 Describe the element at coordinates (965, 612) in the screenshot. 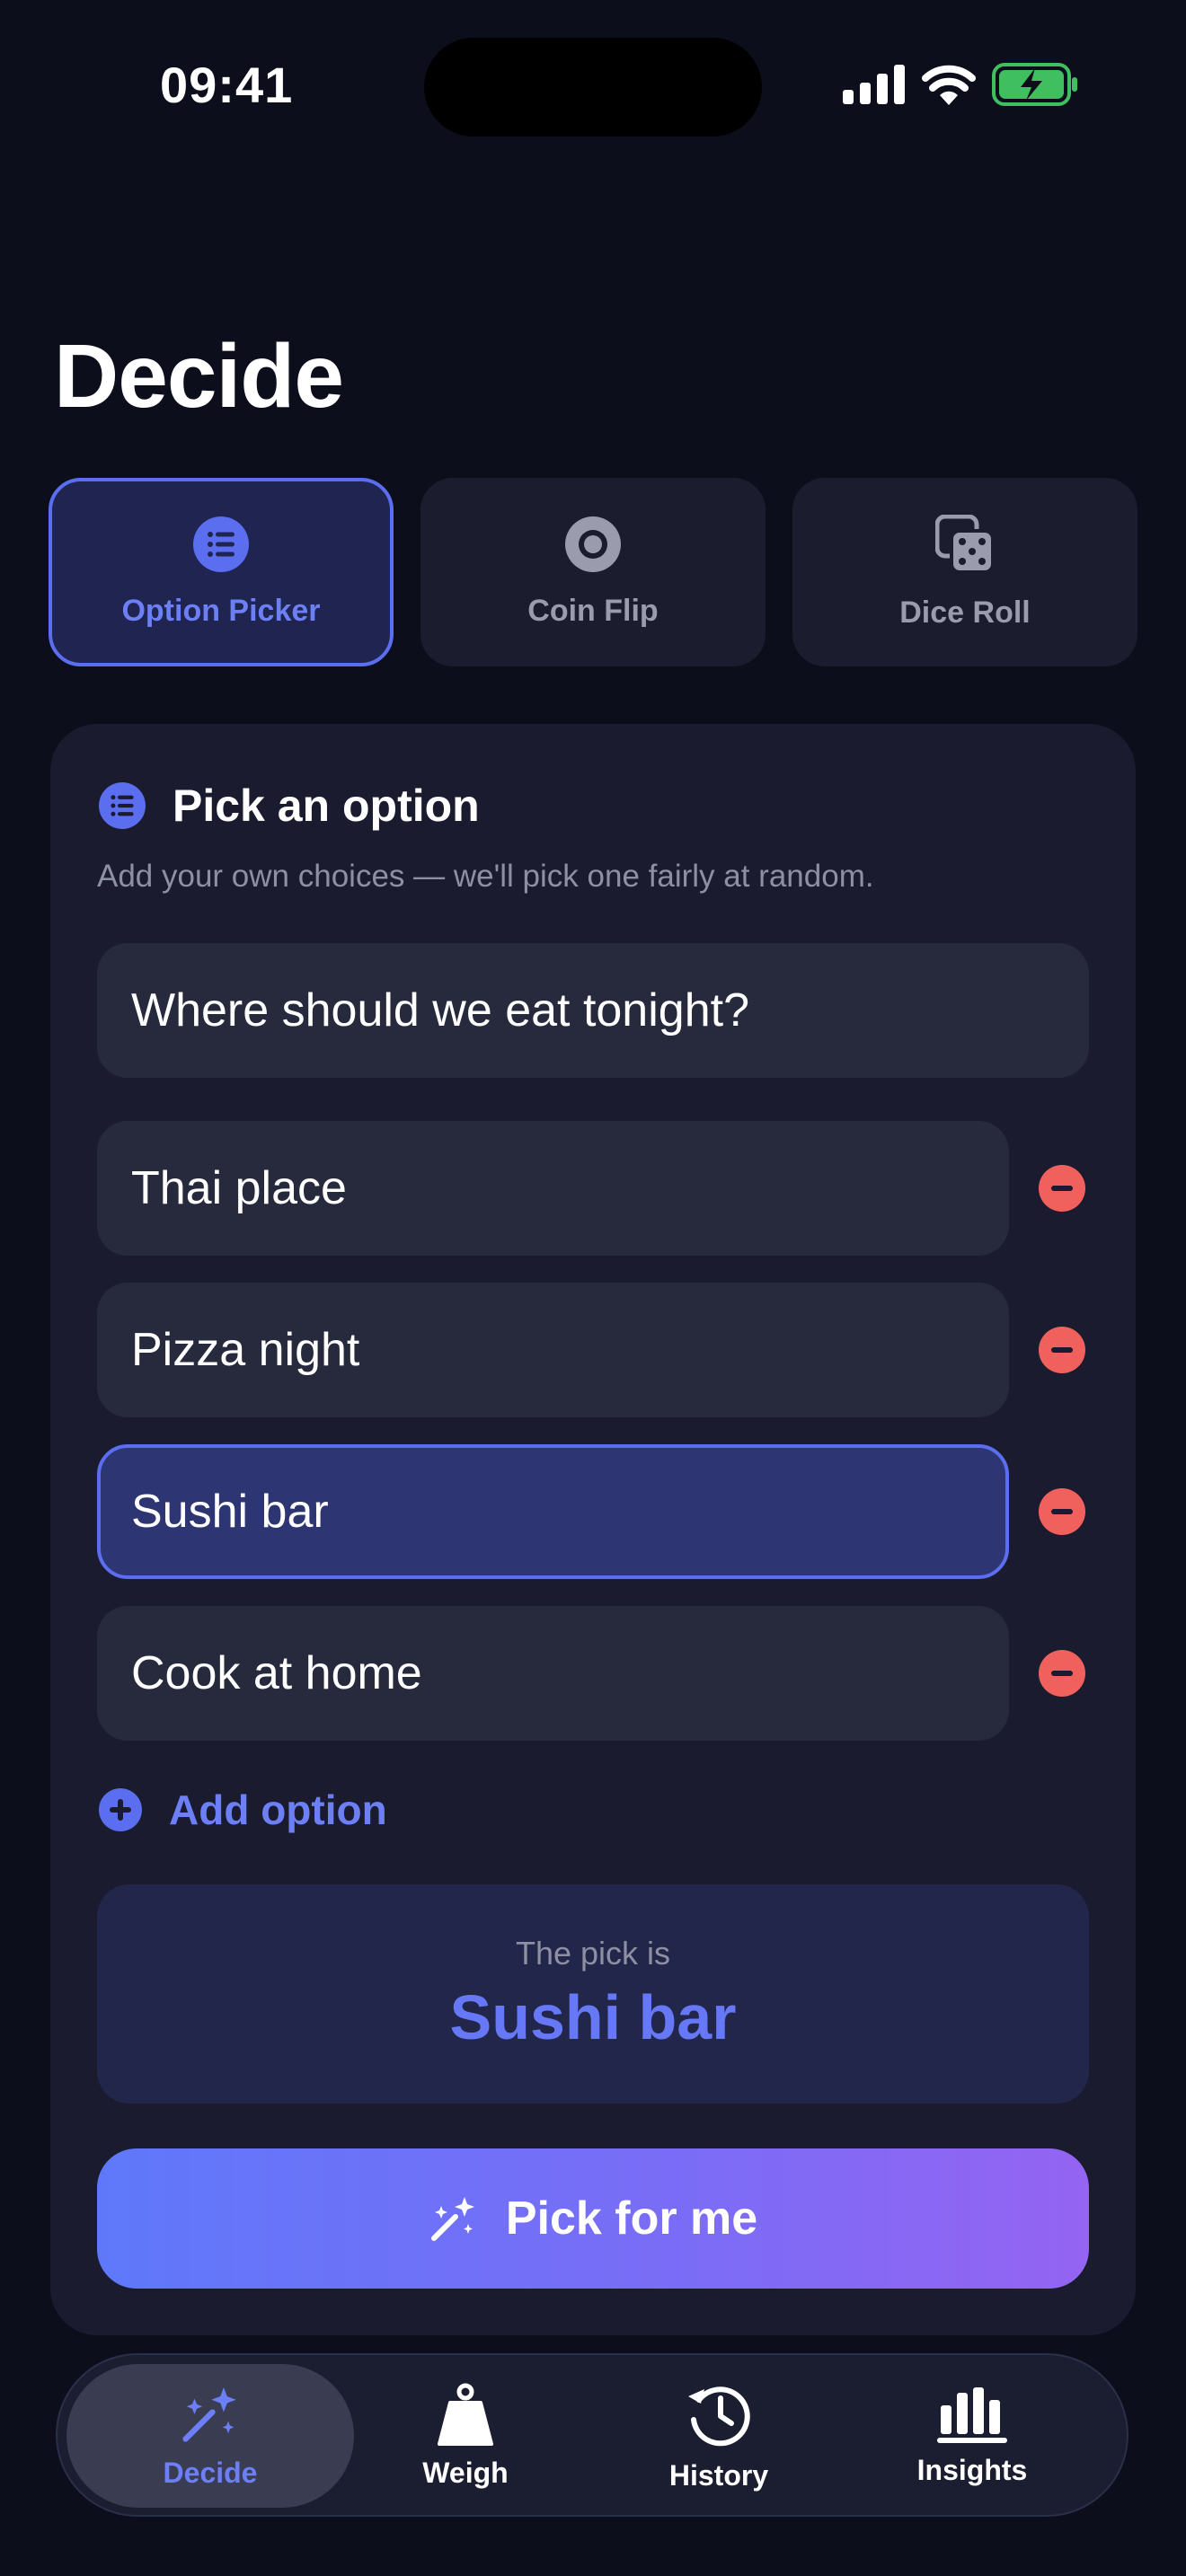

I see `mode-tab-label: Dice Roll` at that location.